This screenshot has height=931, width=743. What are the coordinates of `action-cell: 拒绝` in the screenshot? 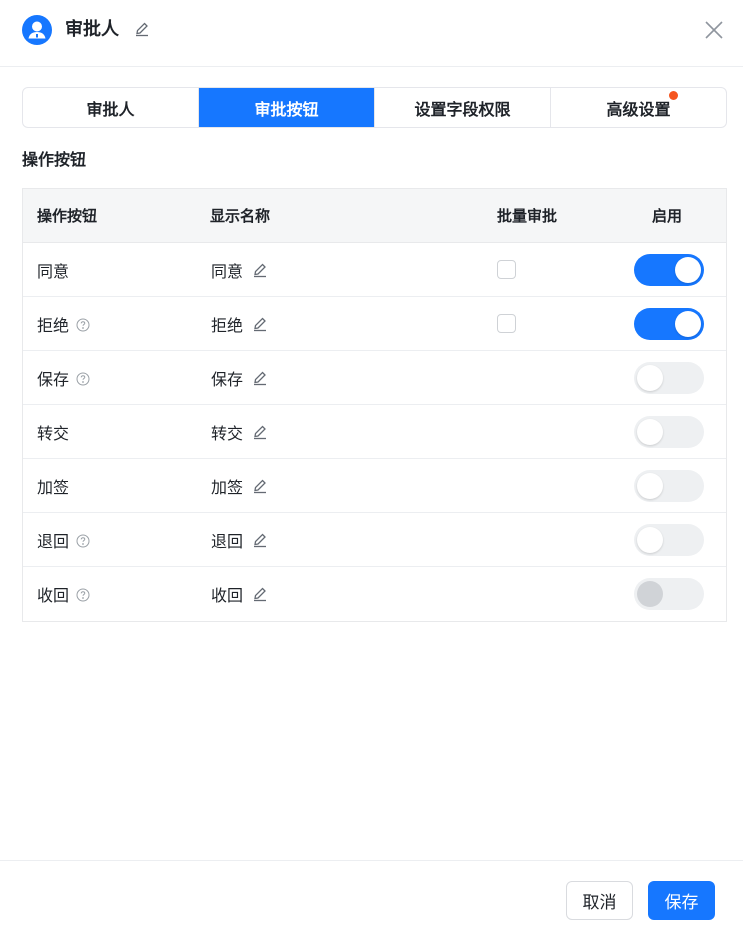 It's located at (63, 324).